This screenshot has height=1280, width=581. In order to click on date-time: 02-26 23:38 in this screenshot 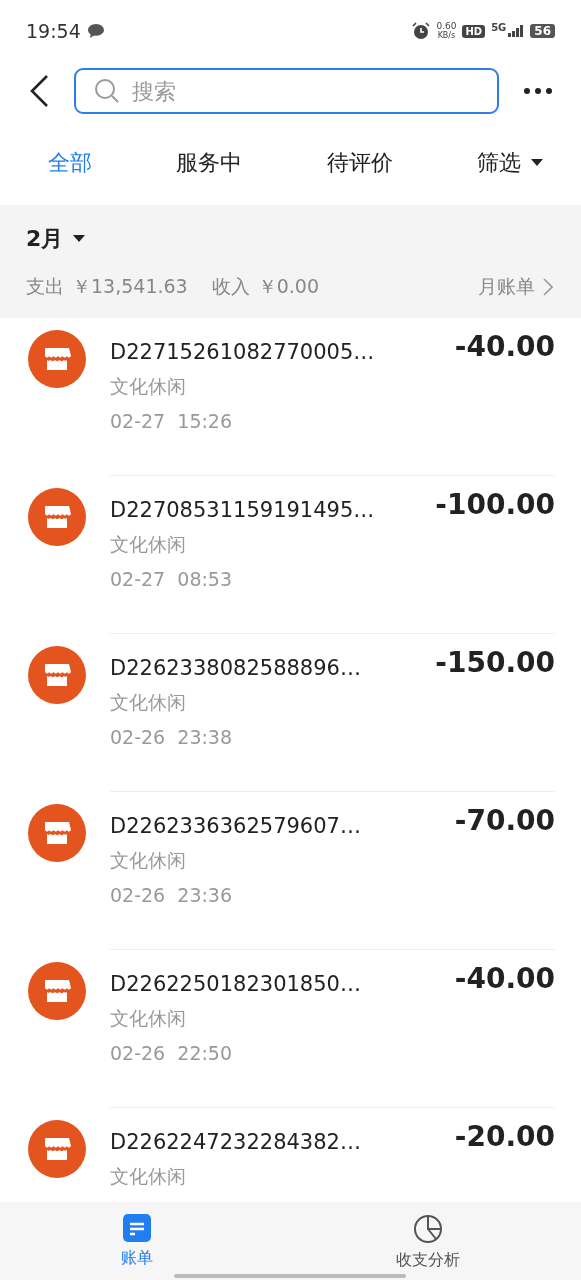, I will do `click(171, 737)`.